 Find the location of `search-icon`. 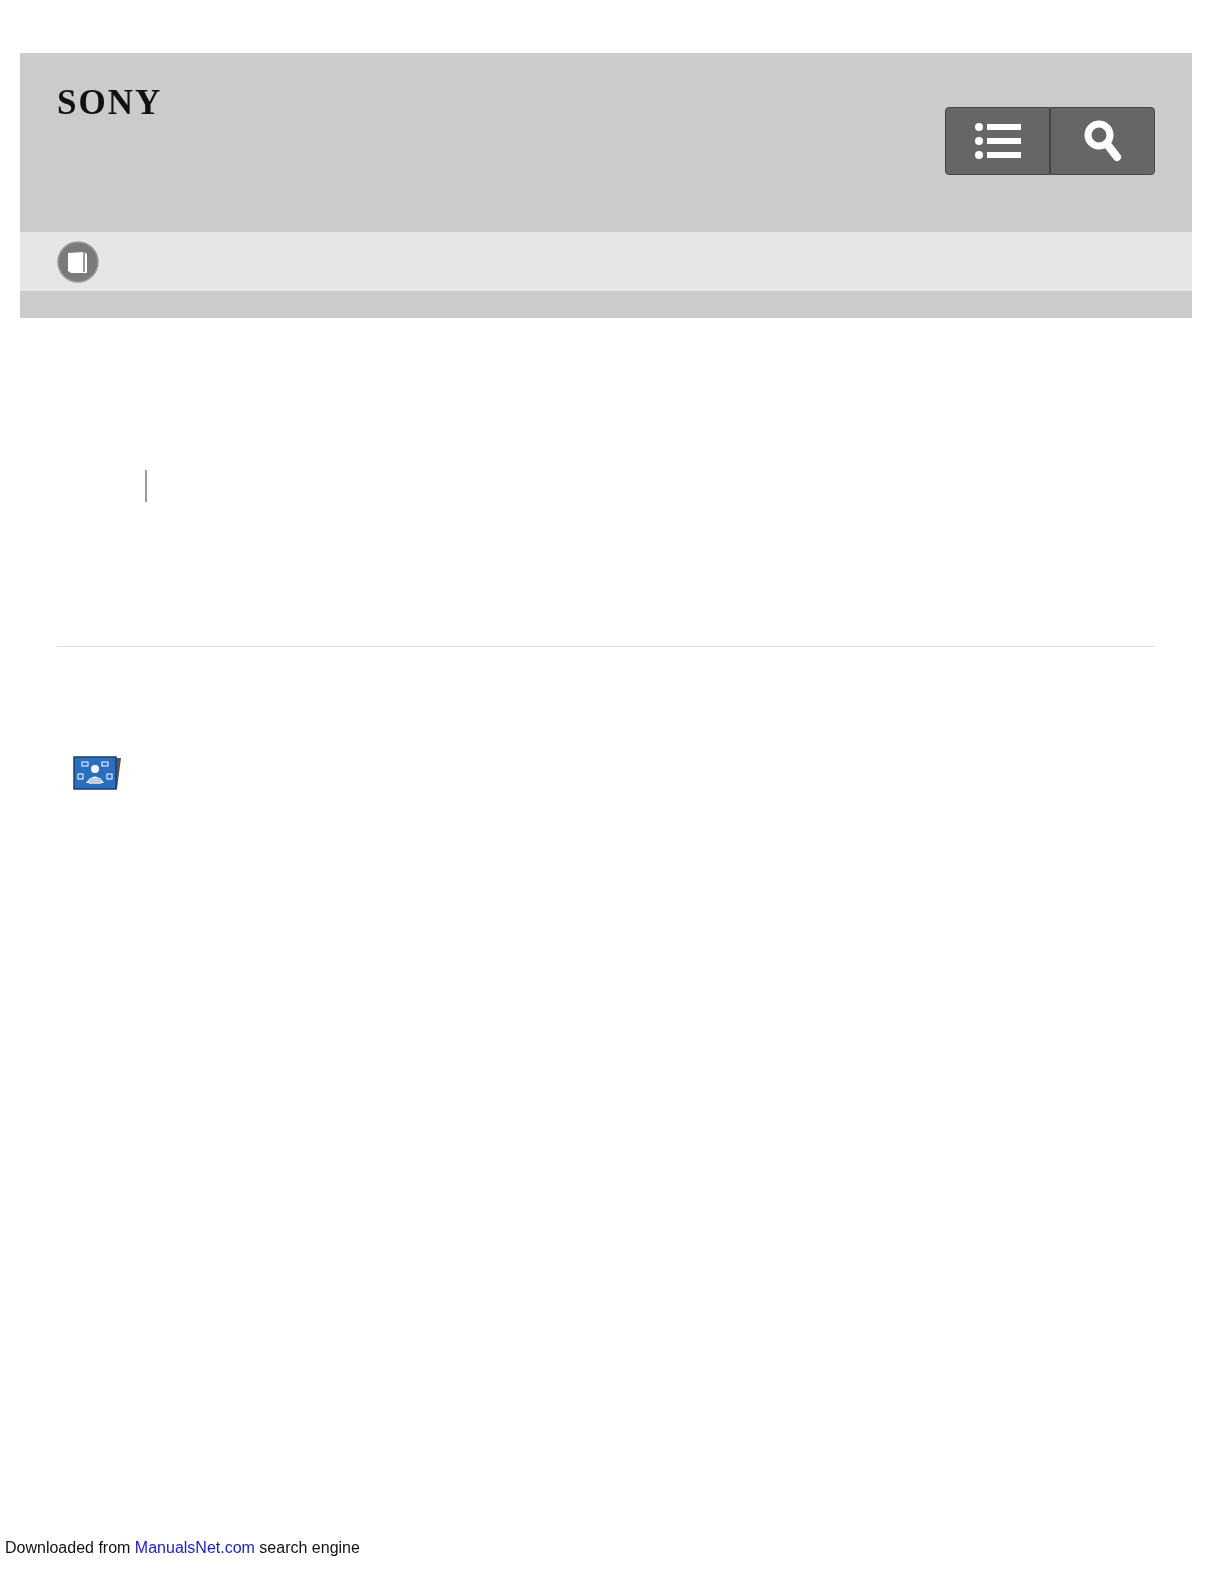

search-icon is located at coordinates (1102, 141).